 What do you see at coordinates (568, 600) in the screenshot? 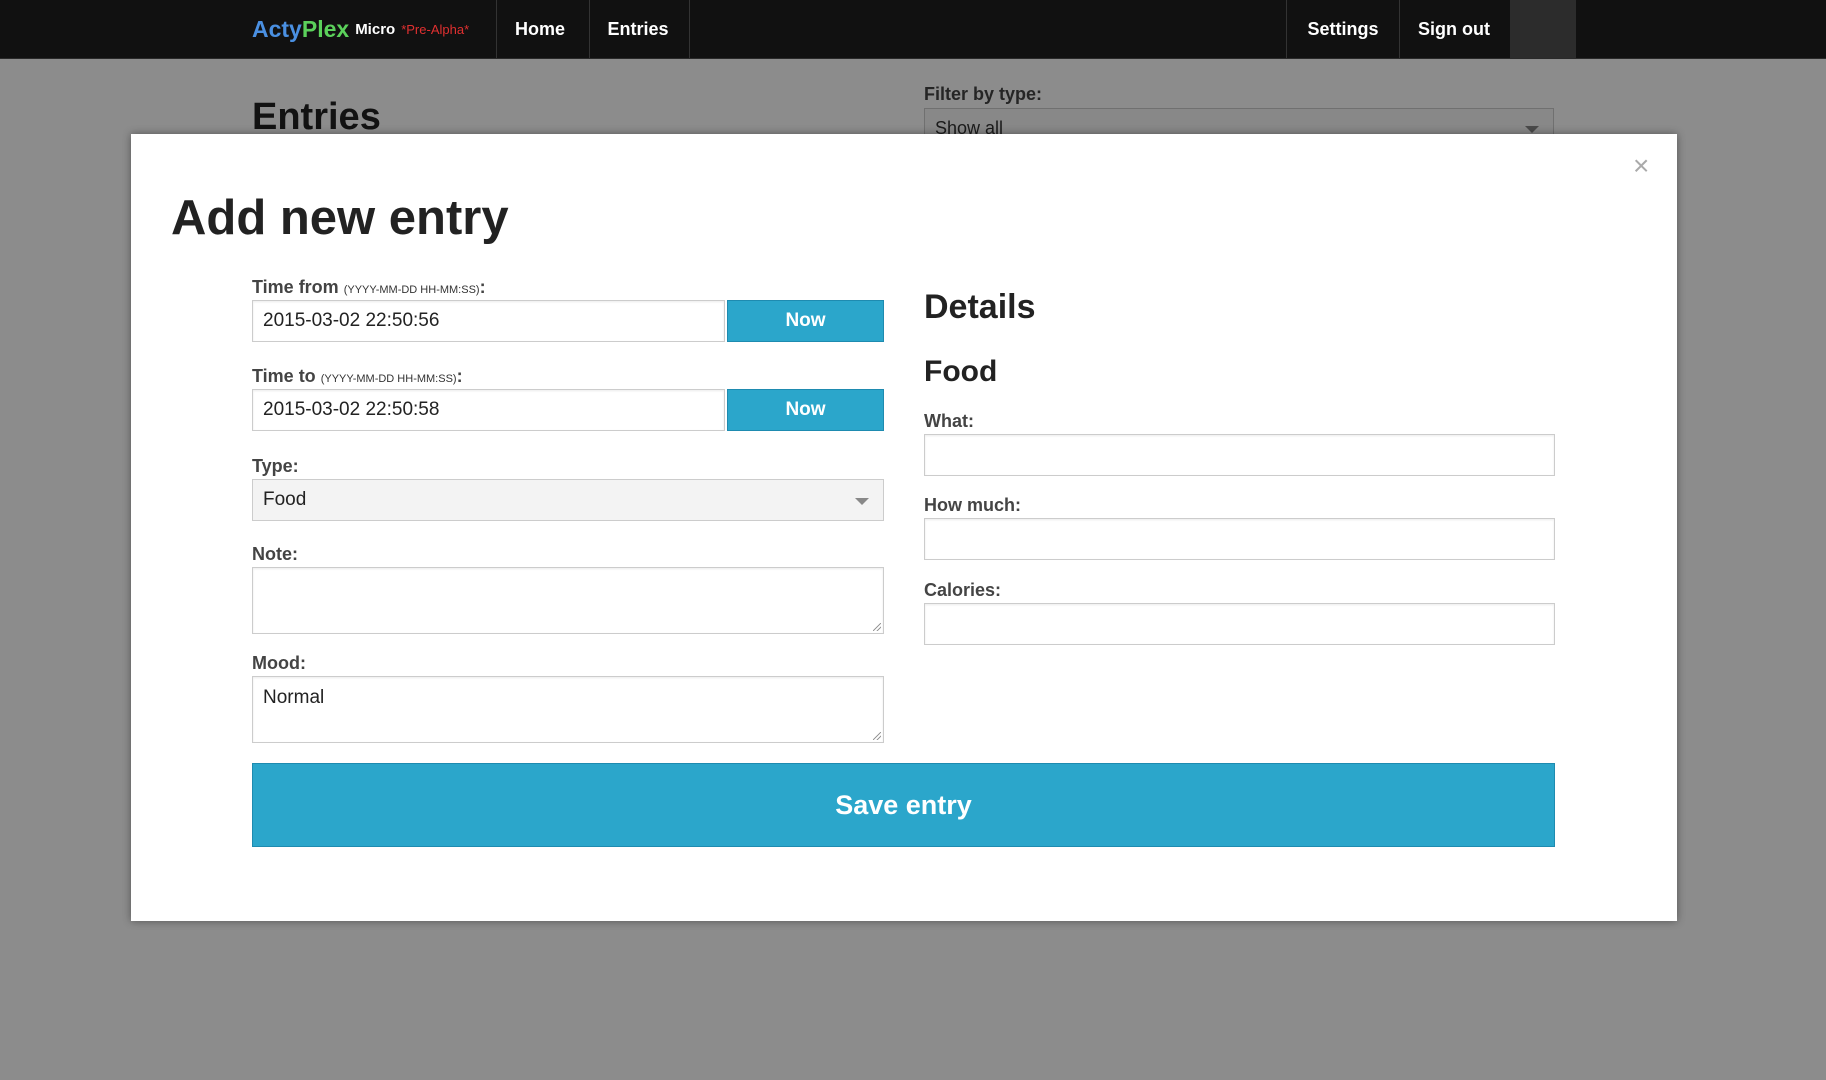
I see `note-textarea` at bounding box center [568, 600].